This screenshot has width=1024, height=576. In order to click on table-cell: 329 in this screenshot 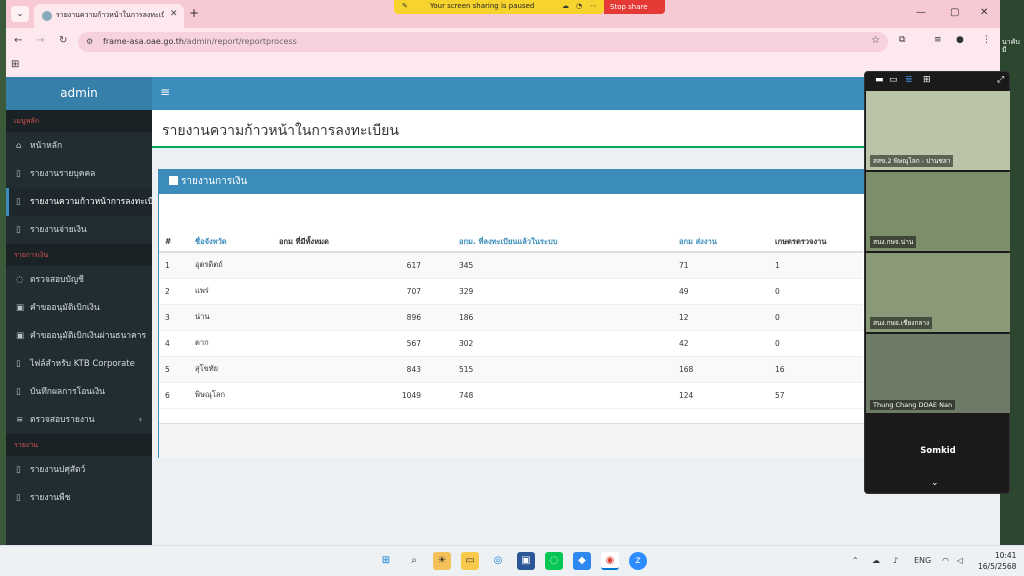, I will do `click(563, 291)`.